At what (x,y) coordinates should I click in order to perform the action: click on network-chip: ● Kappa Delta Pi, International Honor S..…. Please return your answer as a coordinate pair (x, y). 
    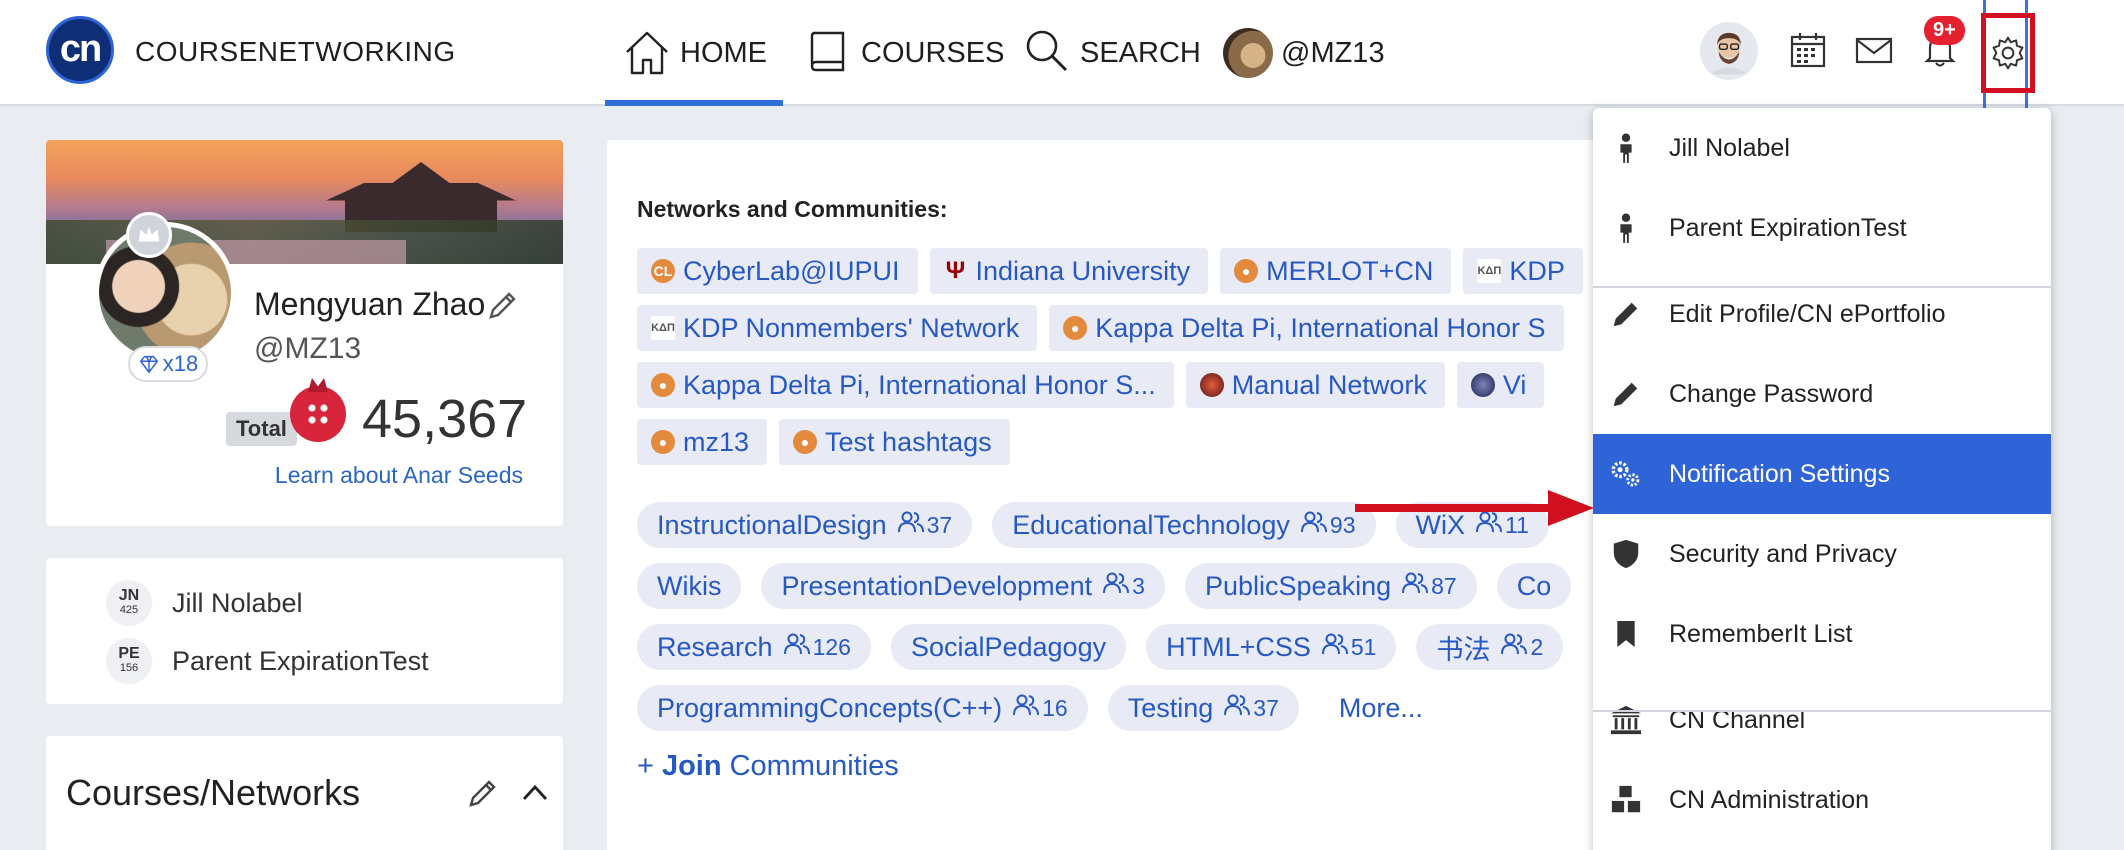
    Looking at the image, I should click on (905, 385).